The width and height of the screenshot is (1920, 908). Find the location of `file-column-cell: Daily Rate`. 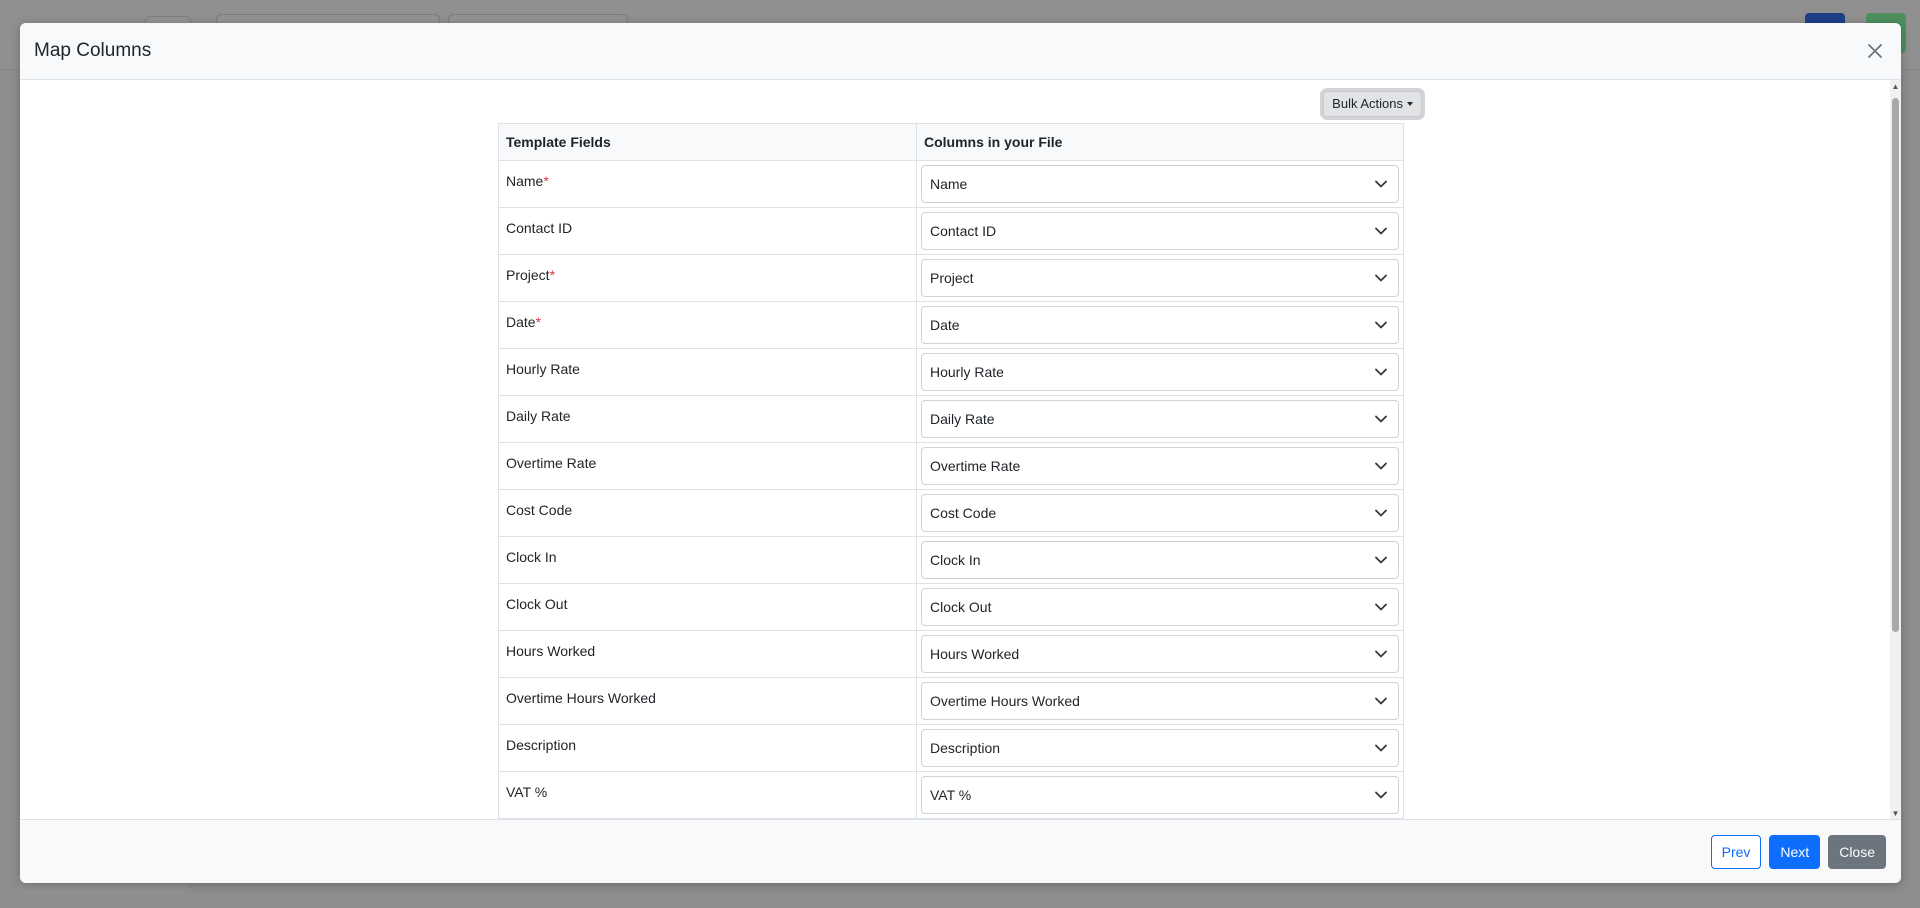

file-column-cell: Daily Rate is located at coordinates (1160, 419).